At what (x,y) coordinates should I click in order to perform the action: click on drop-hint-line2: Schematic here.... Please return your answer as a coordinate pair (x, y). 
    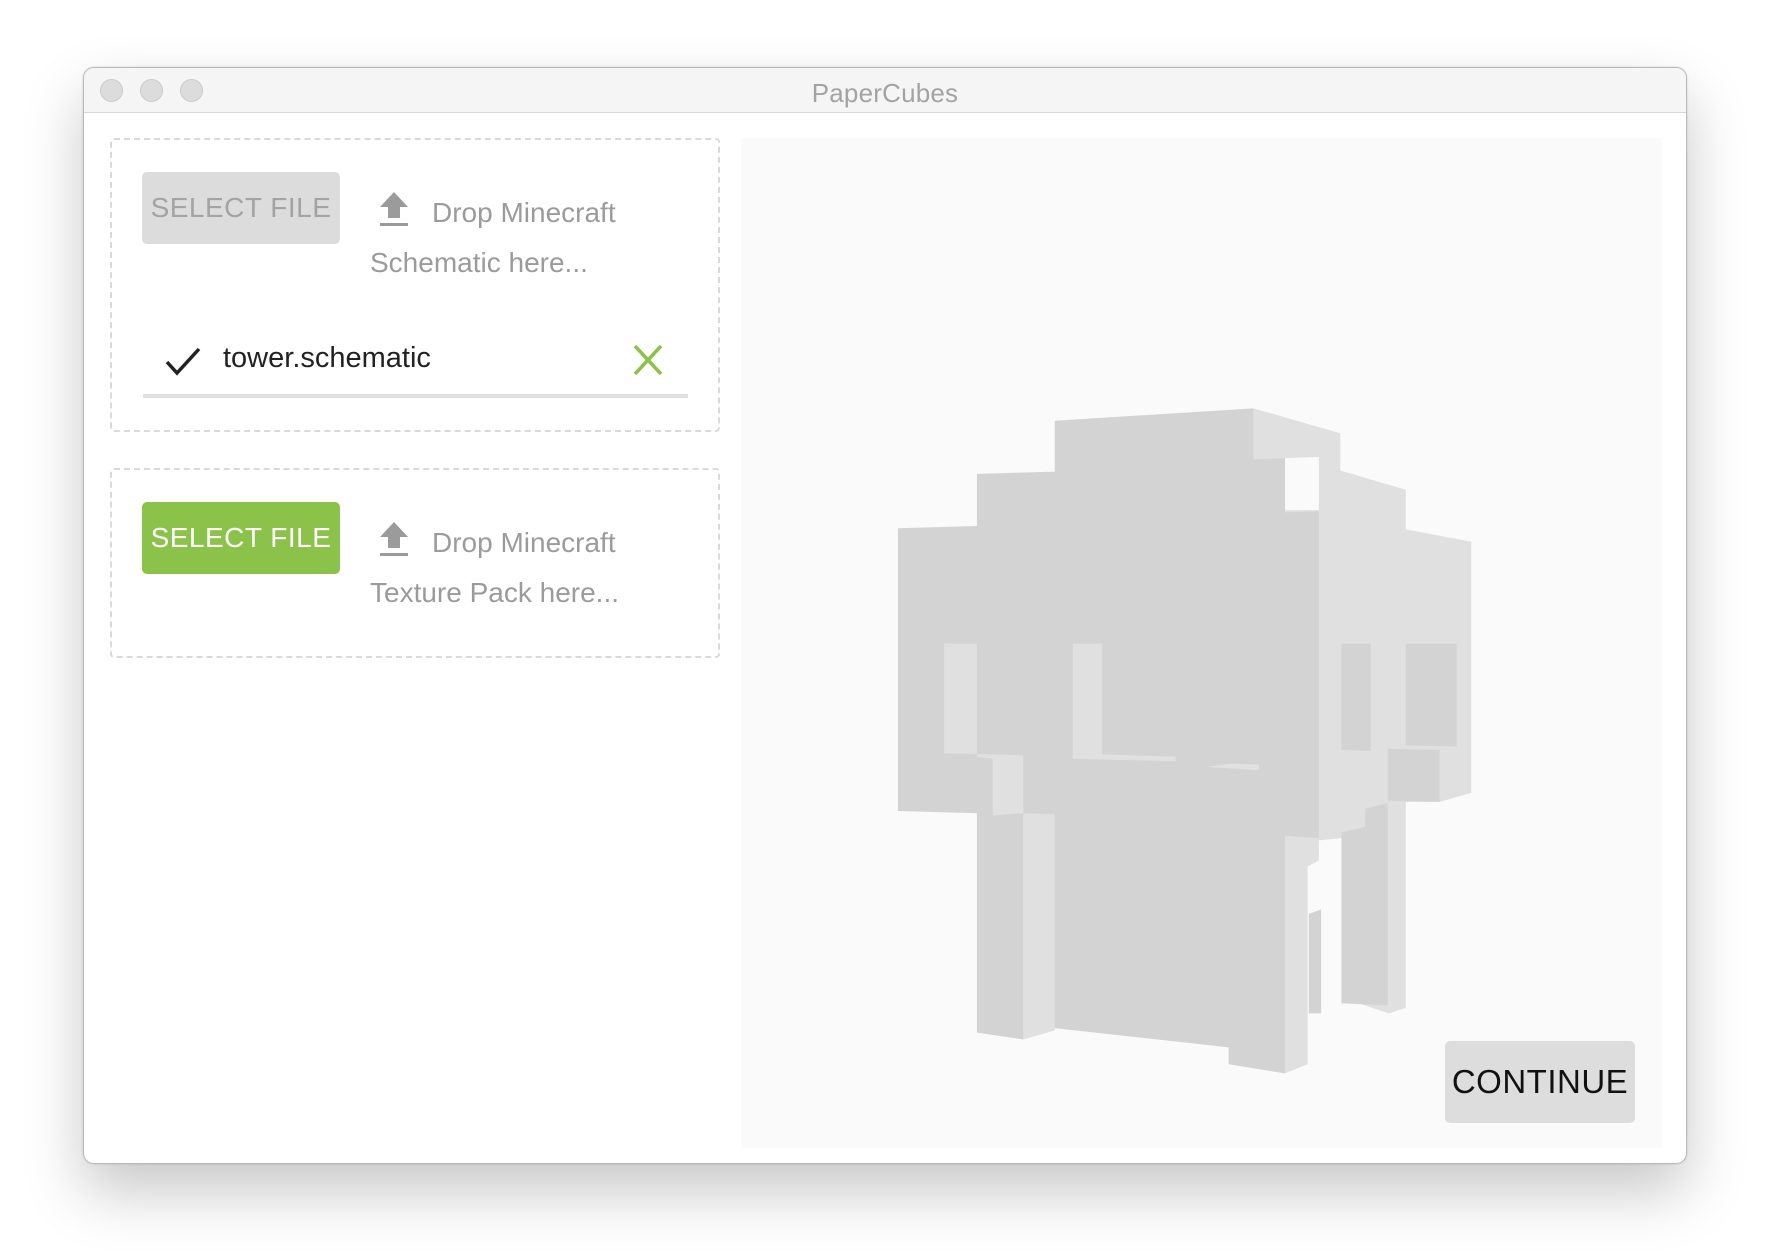
    Looking at the image, I should click on (479, 262).